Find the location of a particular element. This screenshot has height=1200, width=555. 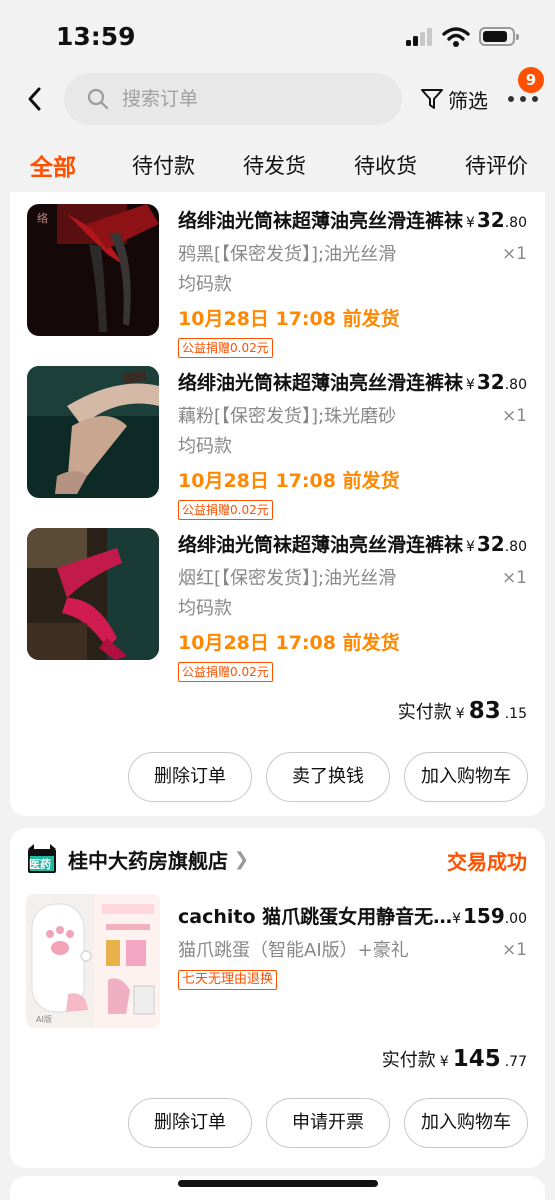

product-sku: 鸦黑[【保密发货】];油光丝滑 均码款 is located at coordinates (287, 269).